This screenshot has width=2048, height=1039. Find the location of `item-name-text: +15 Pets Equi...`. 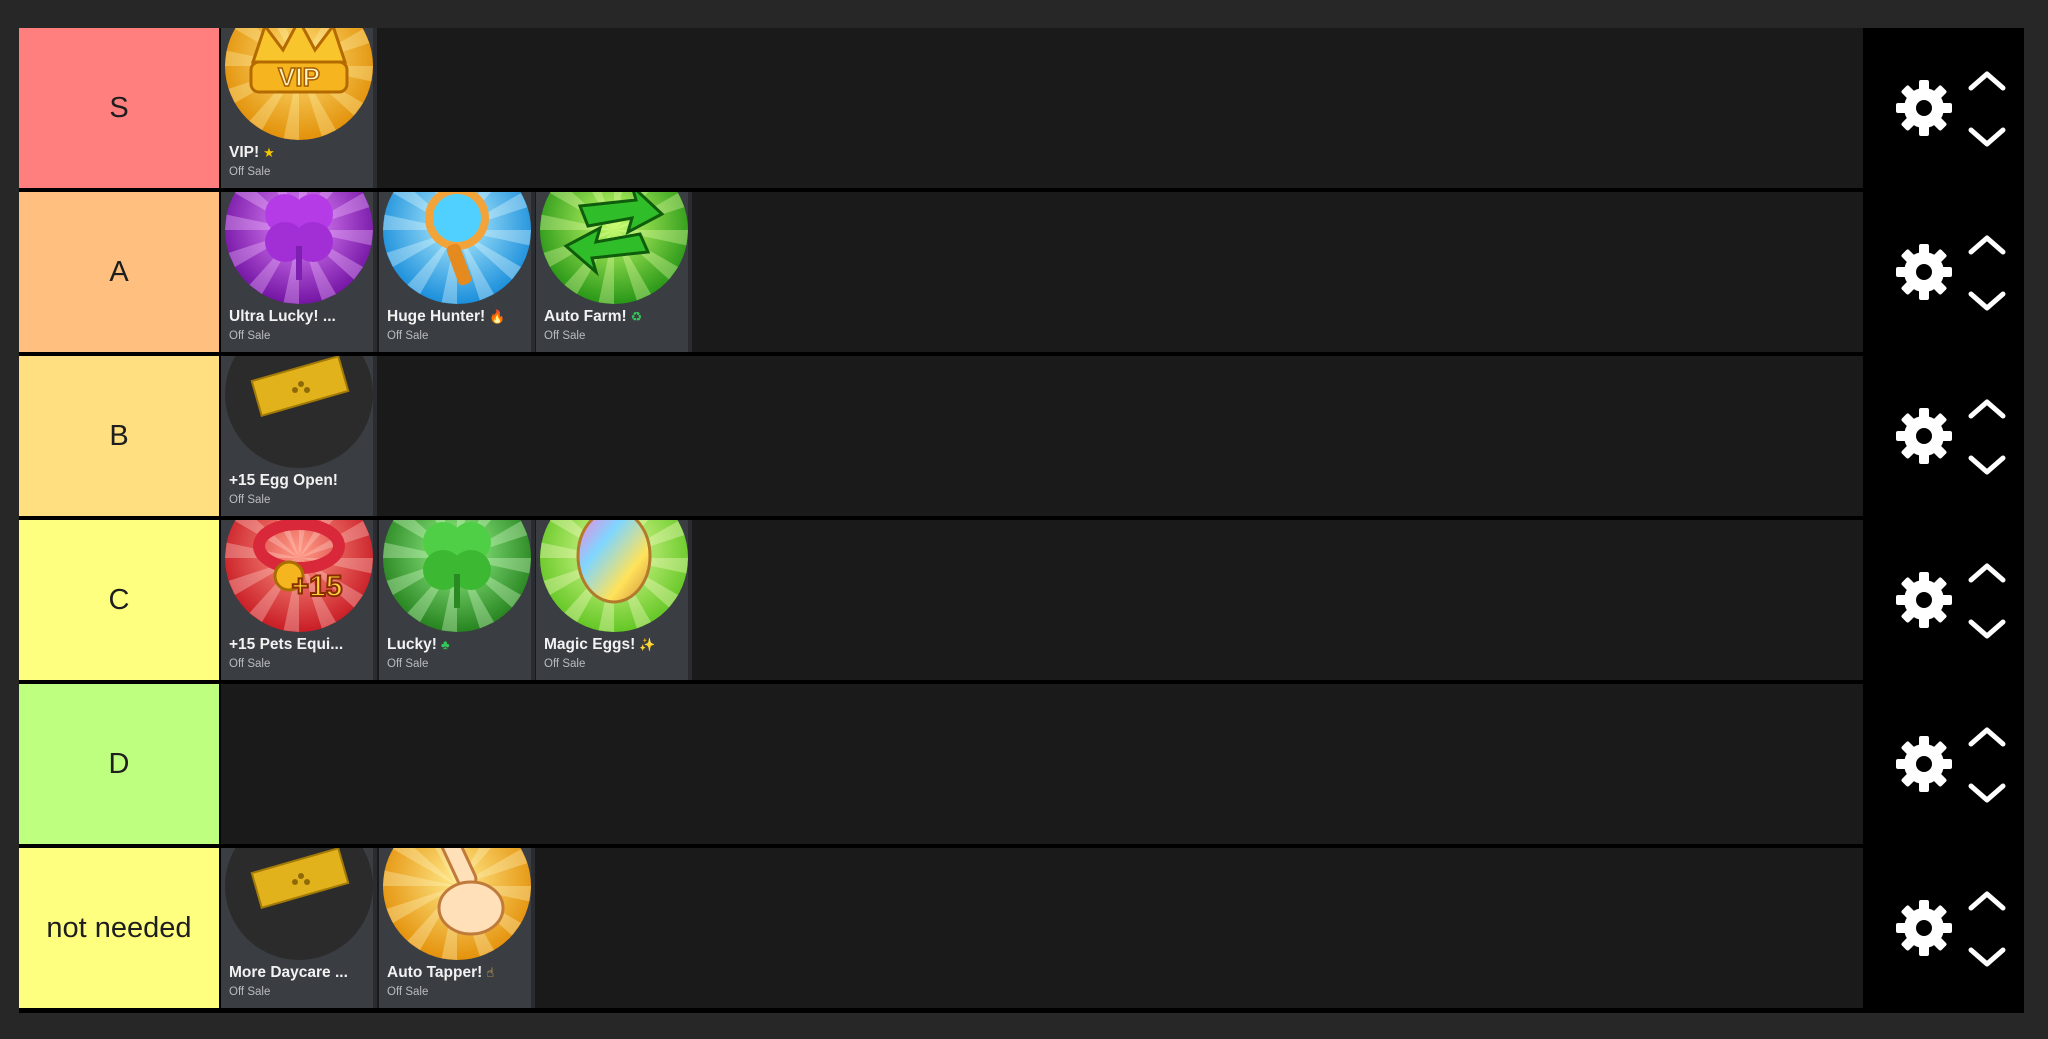

item-name-text: +15 Pets Equi... is located at coordinates (286, 644).